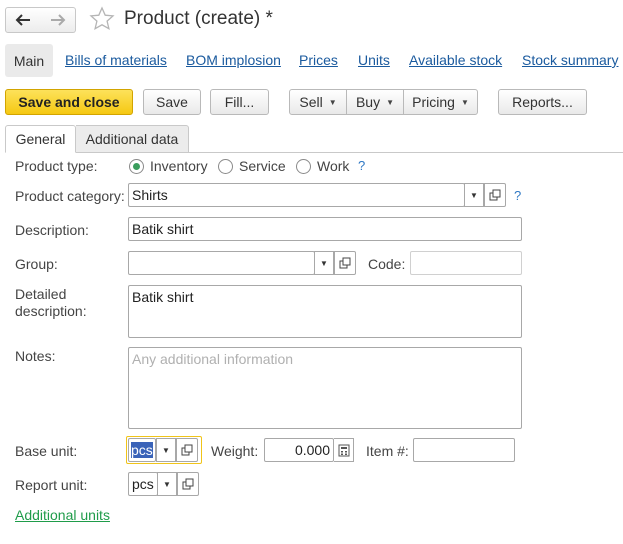 This screenshot has width=623, height=544. What do you see at coordinates (235, 451) in the screenshot?
I see `weight-label: Weight:` at bounding box center [235, 451].